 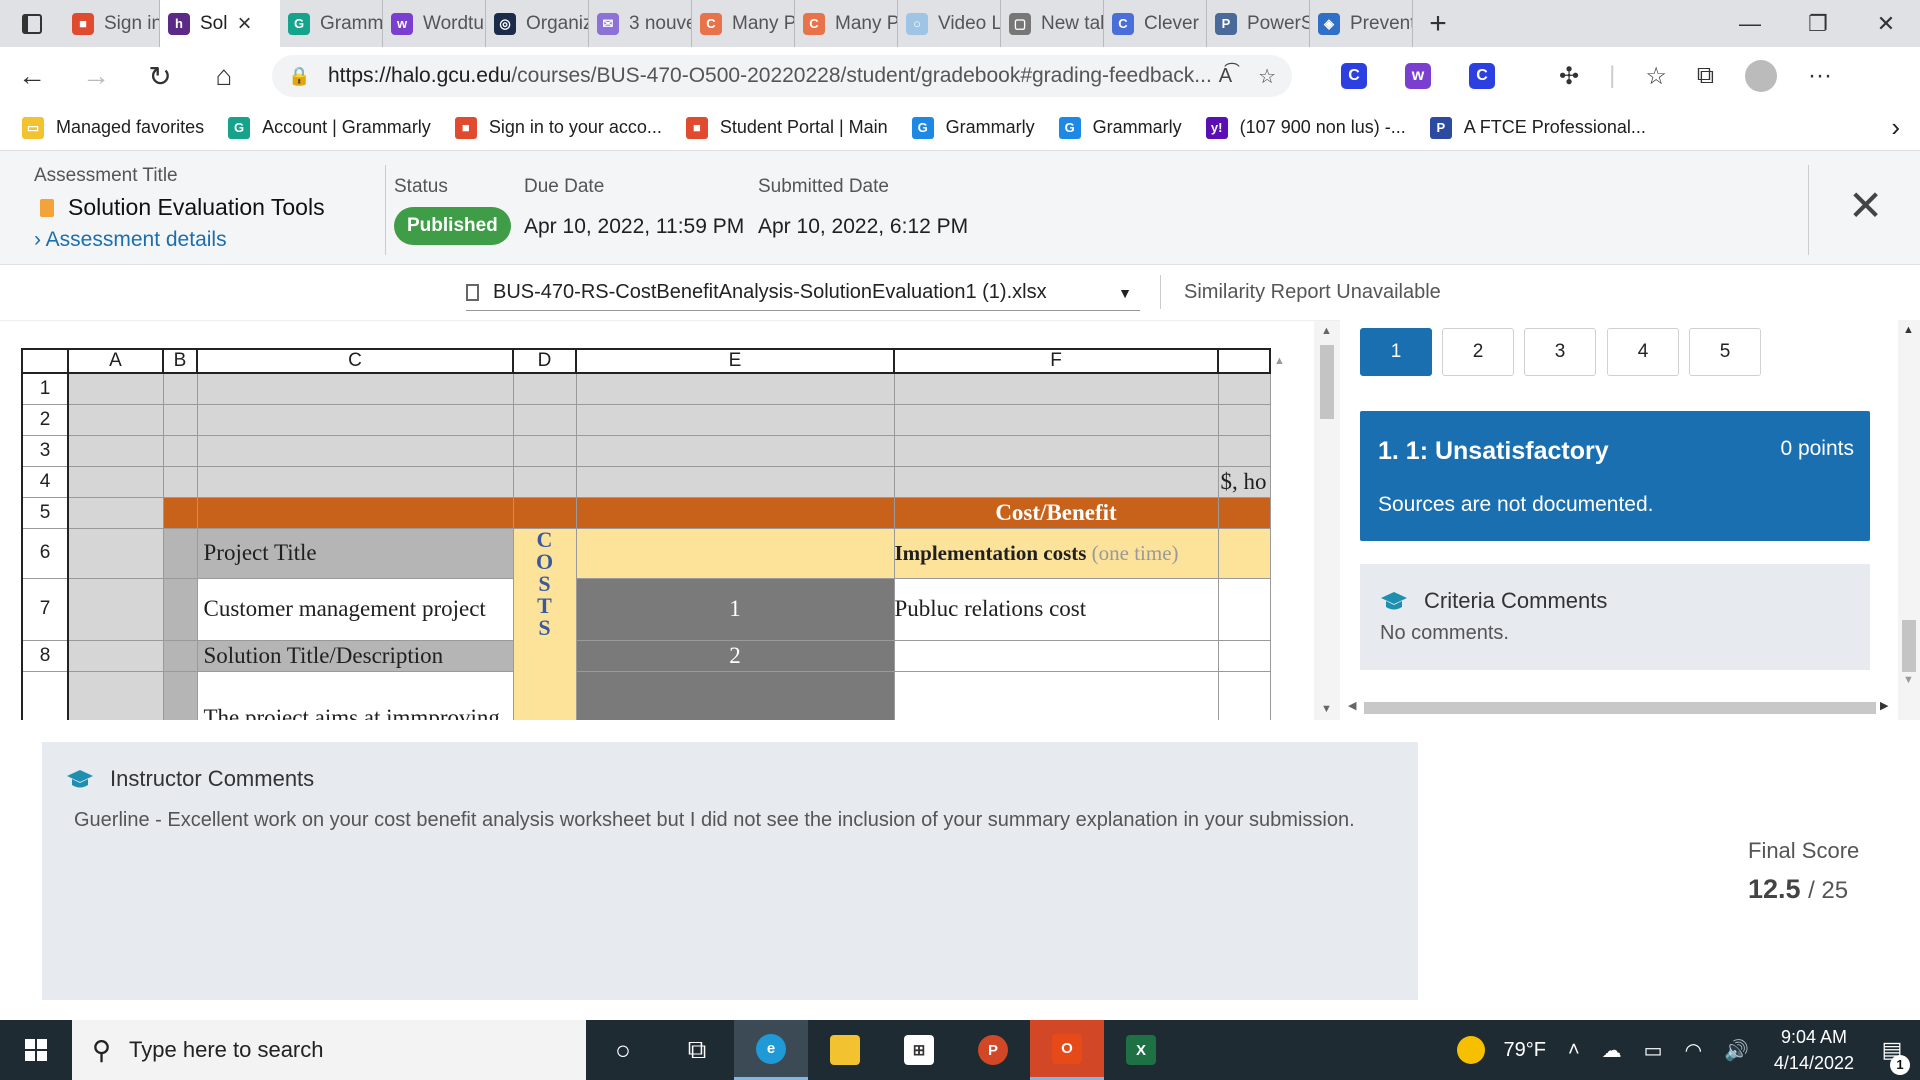 What do you see at coordinates (845, 1050) in the screenshot?
I see `file-explorer-icon` at bounding box center [845, 1050].